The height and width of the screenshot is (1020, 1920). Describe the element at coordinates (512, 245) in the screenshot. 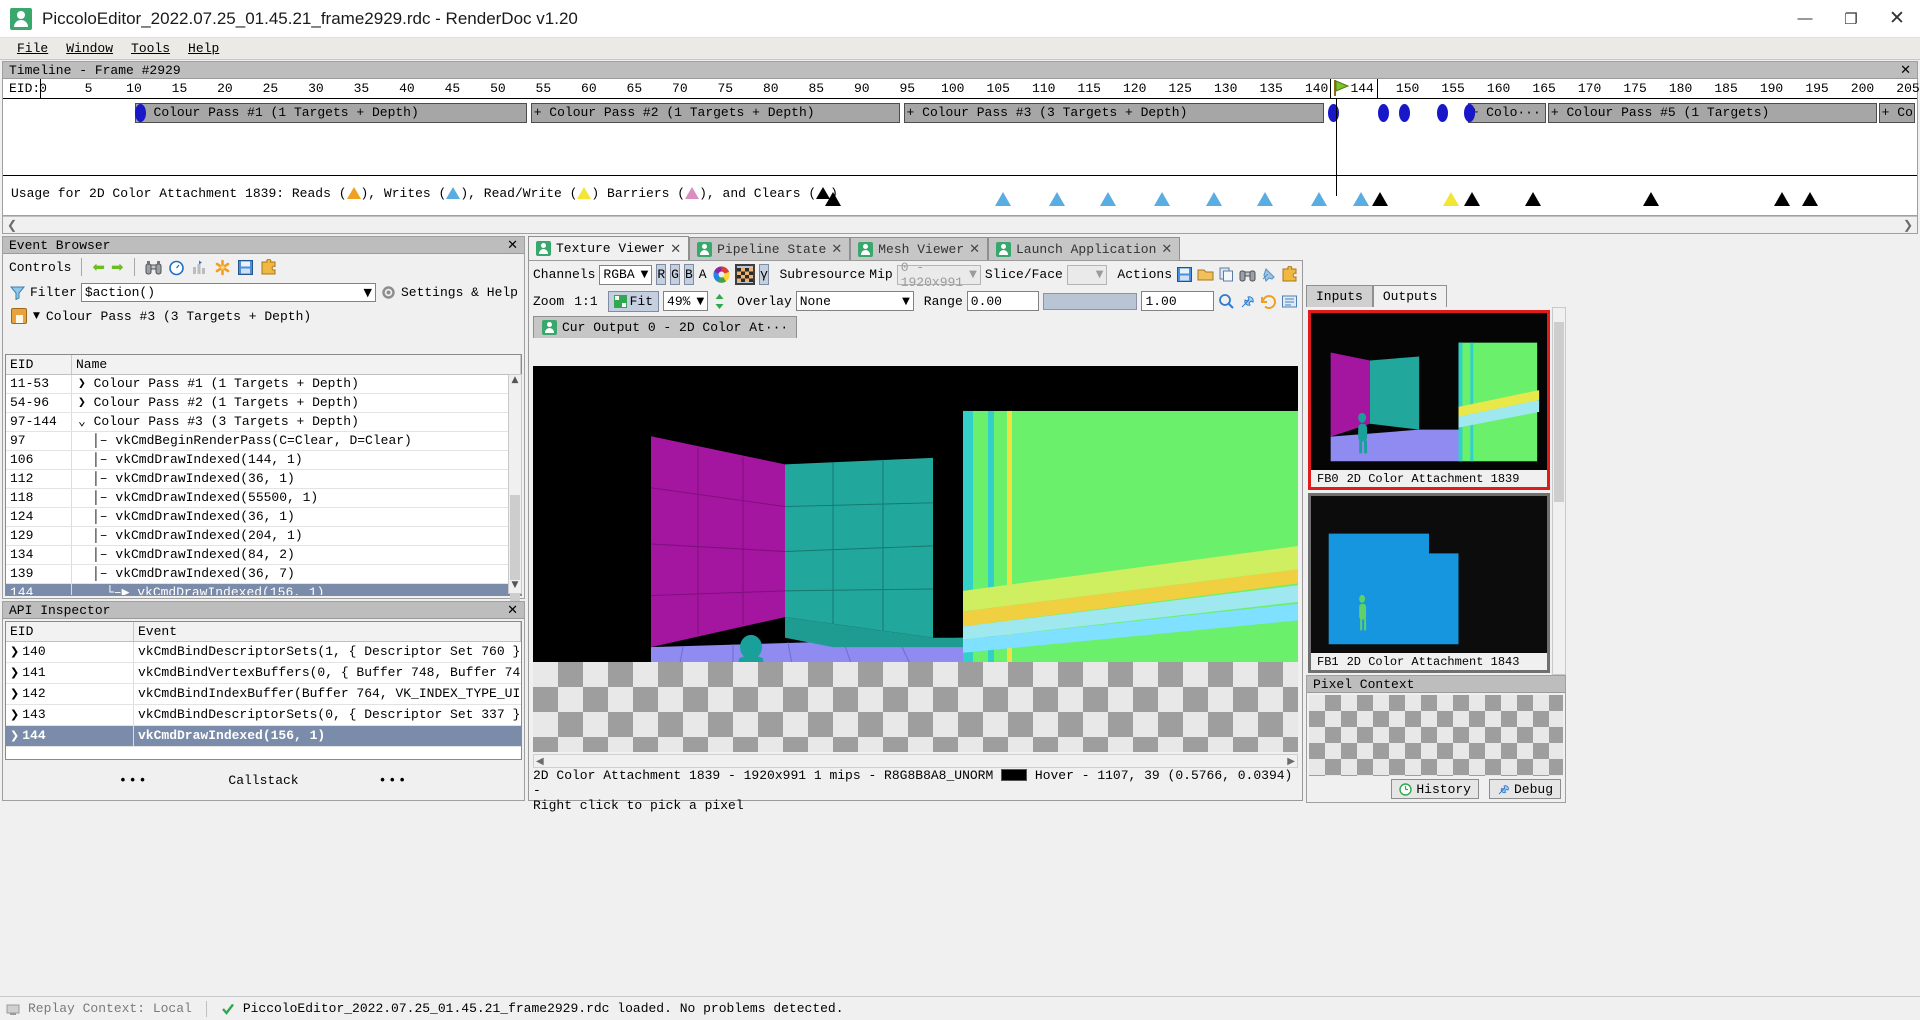

I see `event-browser-close-icon: ✕` at that location.